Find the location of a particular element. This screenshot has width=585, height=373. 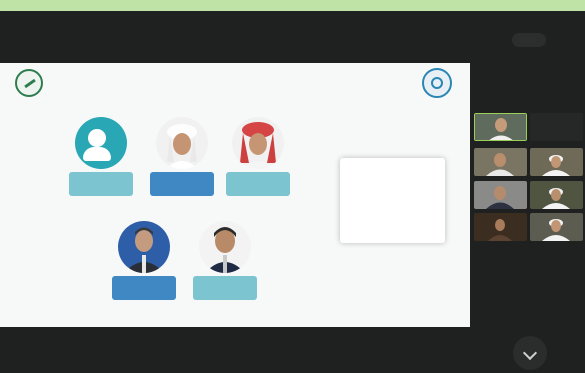

top-control-button is located at coordinates (529, 40).